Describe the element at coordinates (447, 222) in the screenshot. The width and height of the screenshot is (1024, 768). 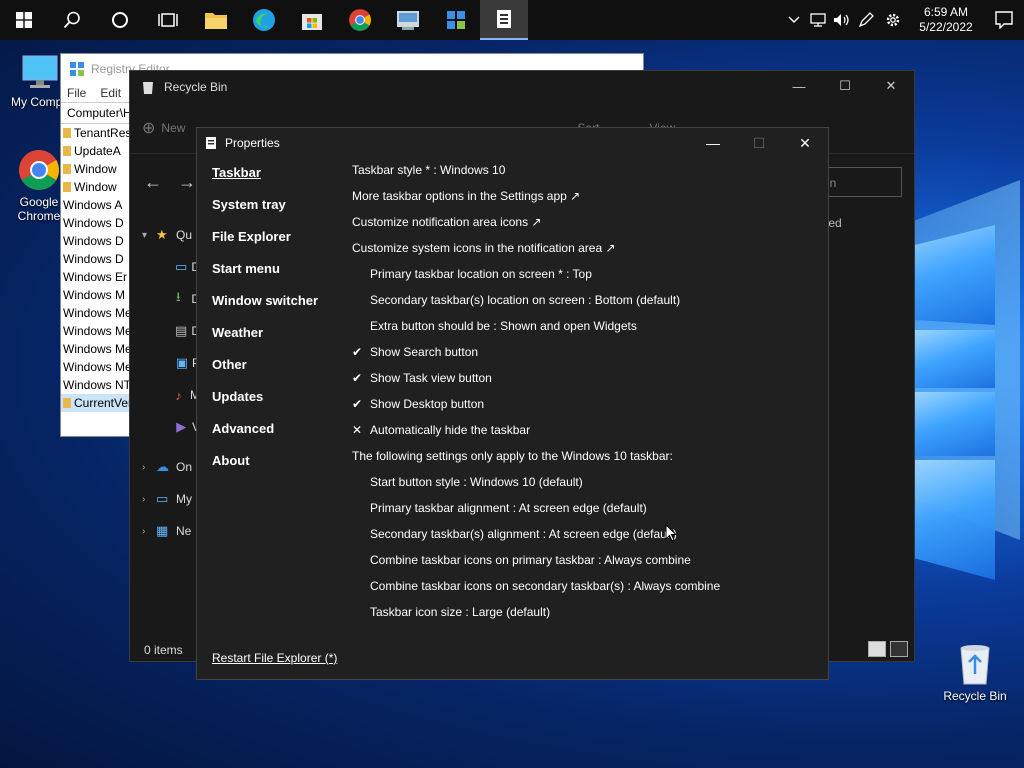
I see `setting-option-label: Customize notification area icons ↗` at that location.